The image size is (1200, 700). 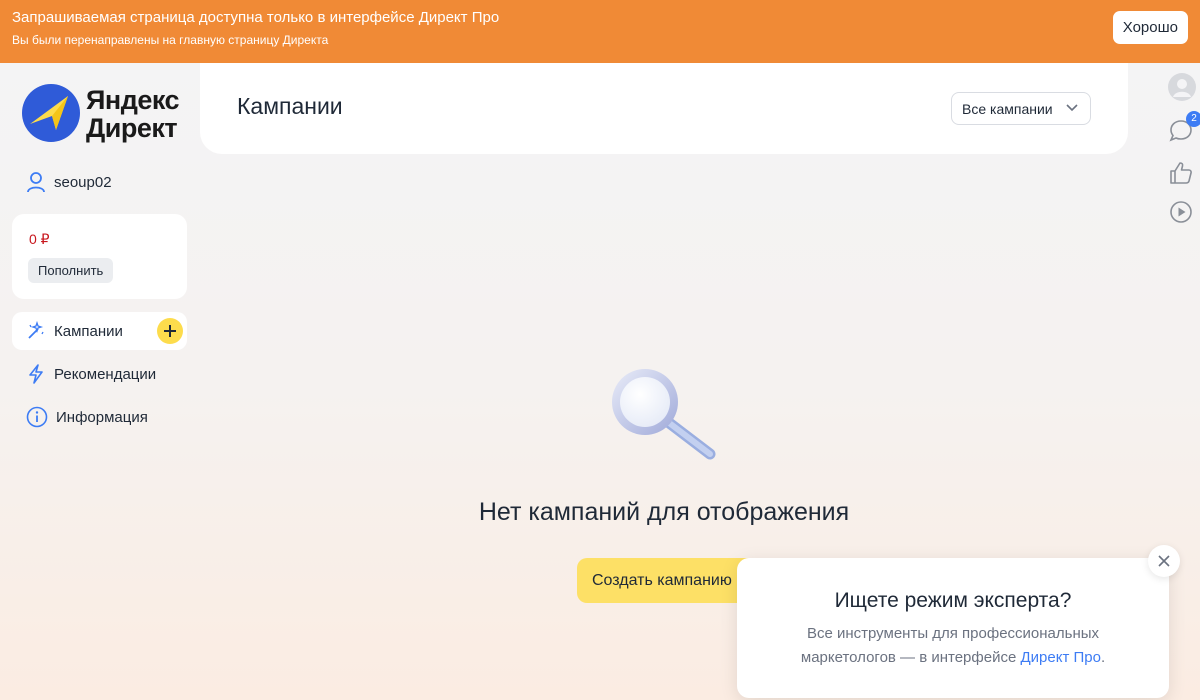 I want to click on nav-item-campaigns: Кампании, so click(x=99, y=331).